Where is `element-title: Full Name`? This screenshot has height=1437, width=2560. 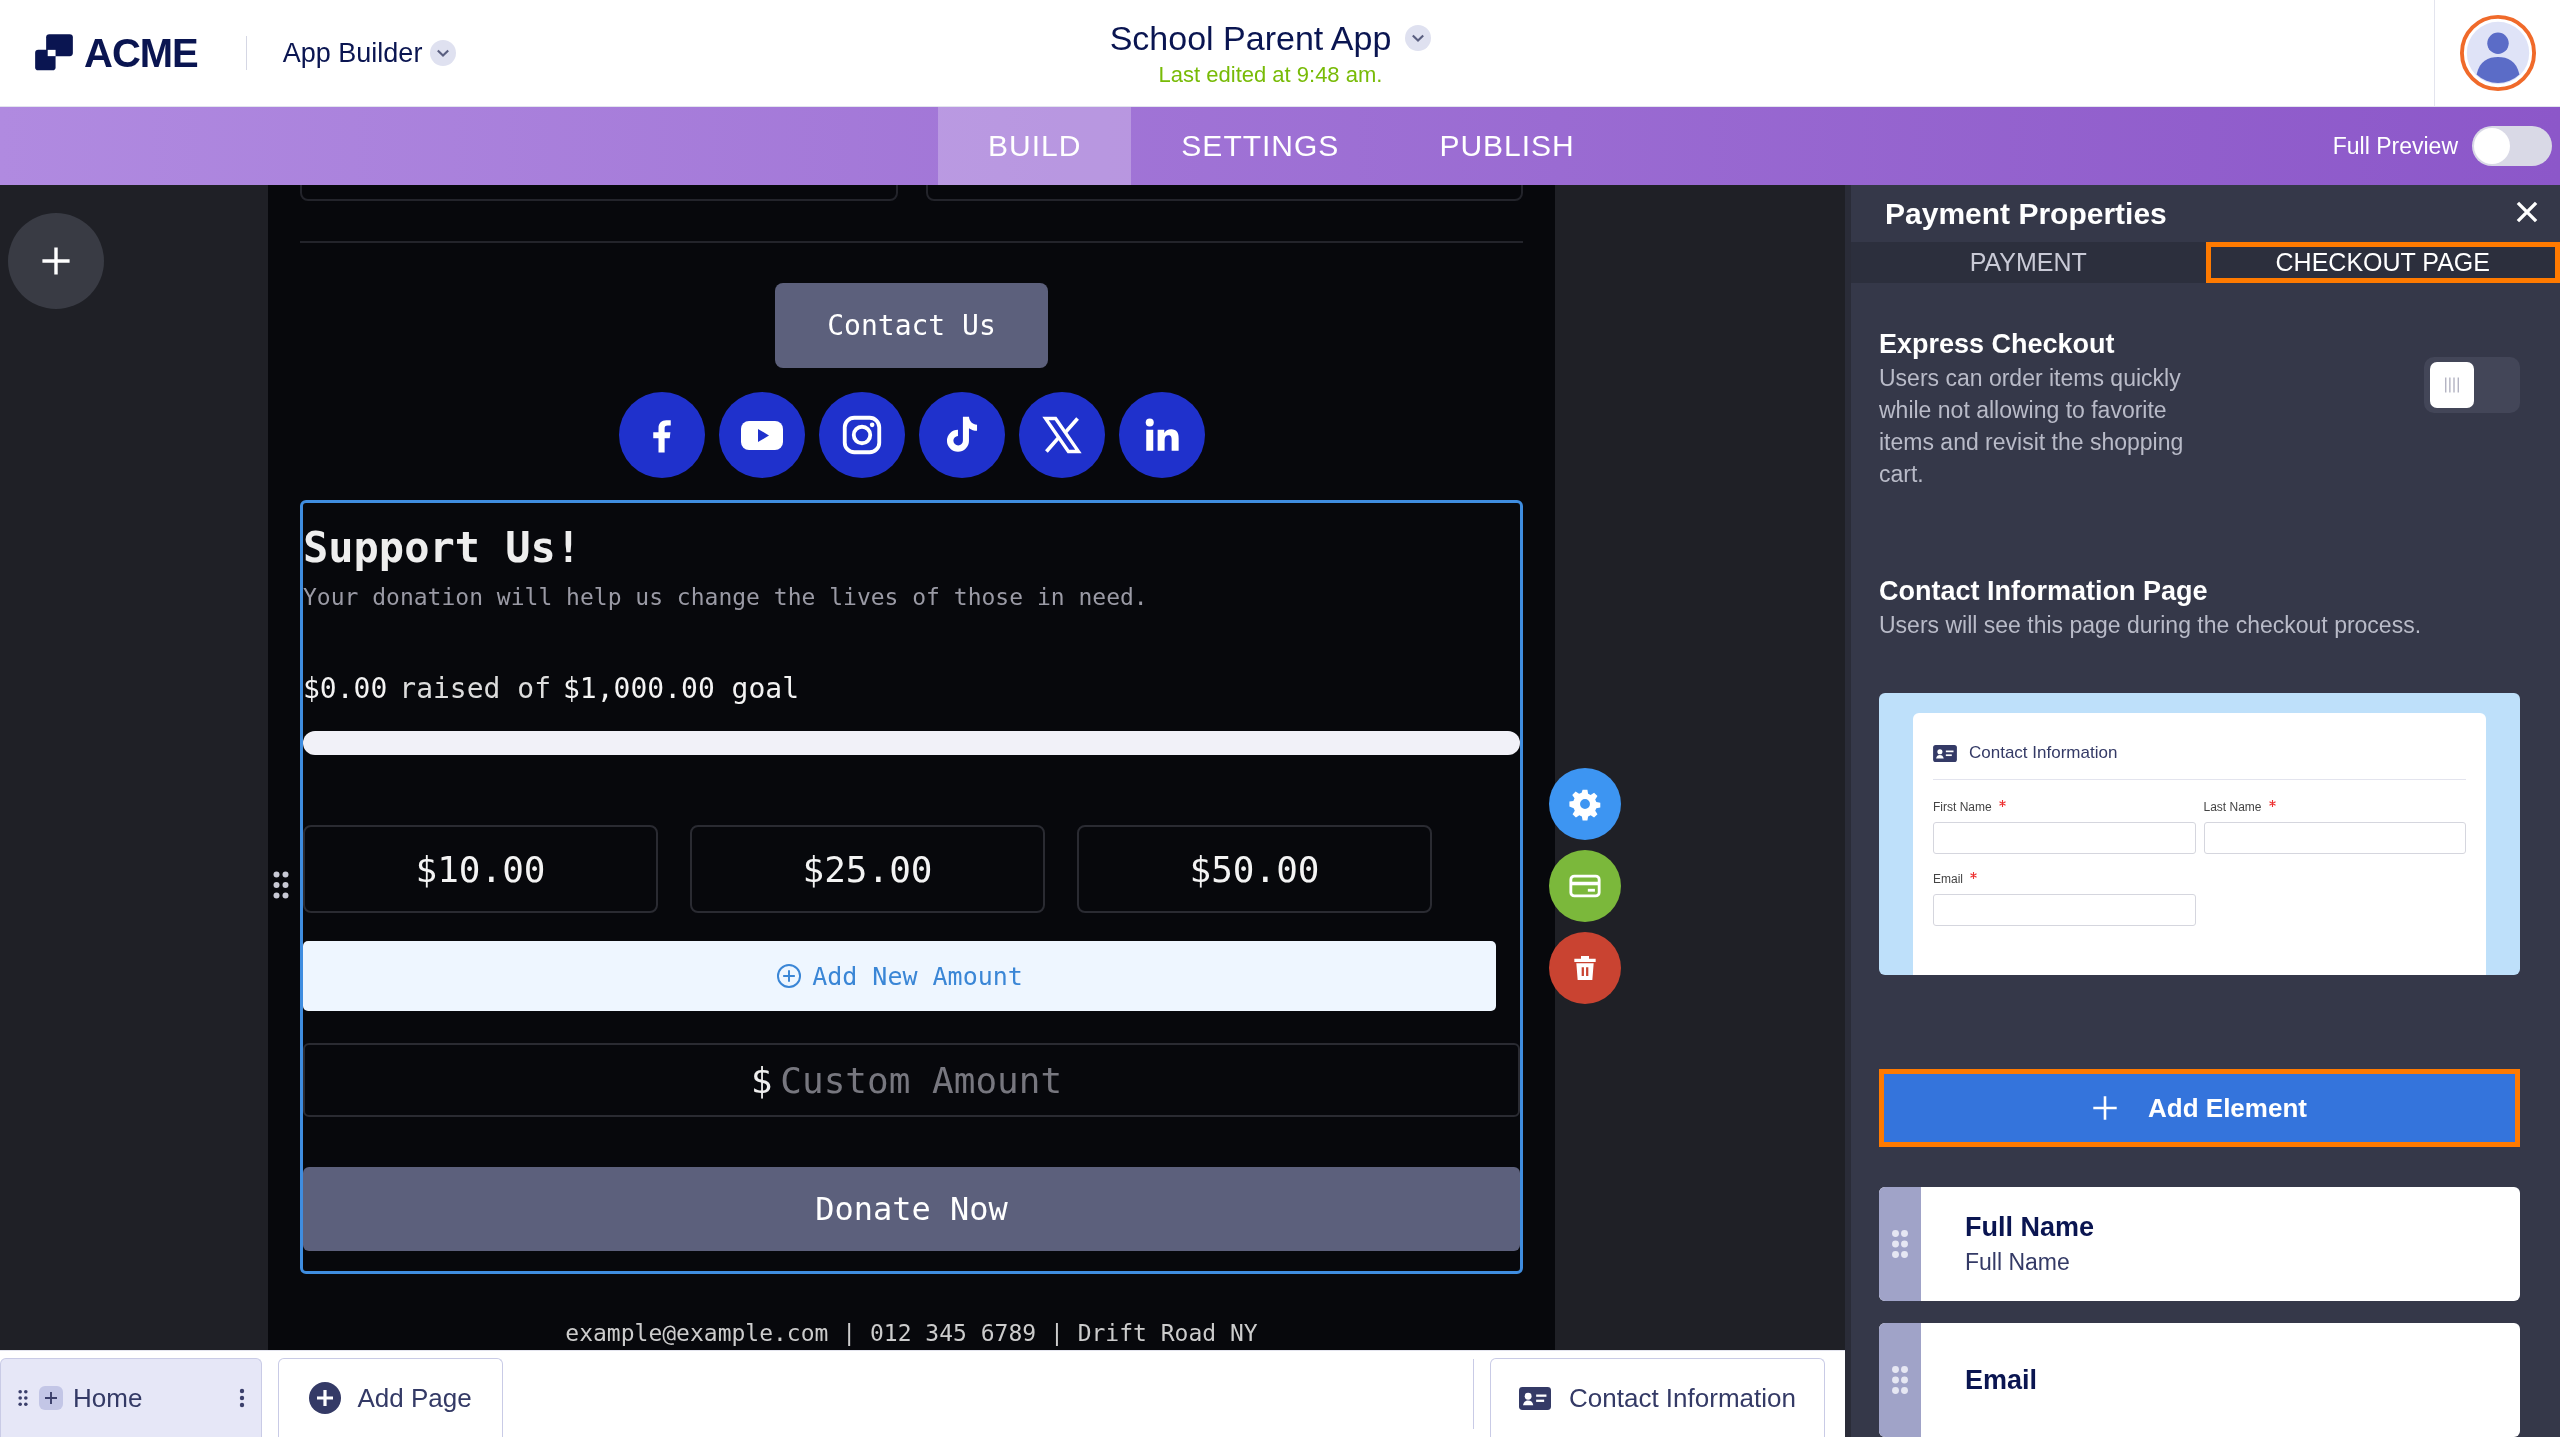
element-title: Full Name is located at coordinates (2030, 1227).